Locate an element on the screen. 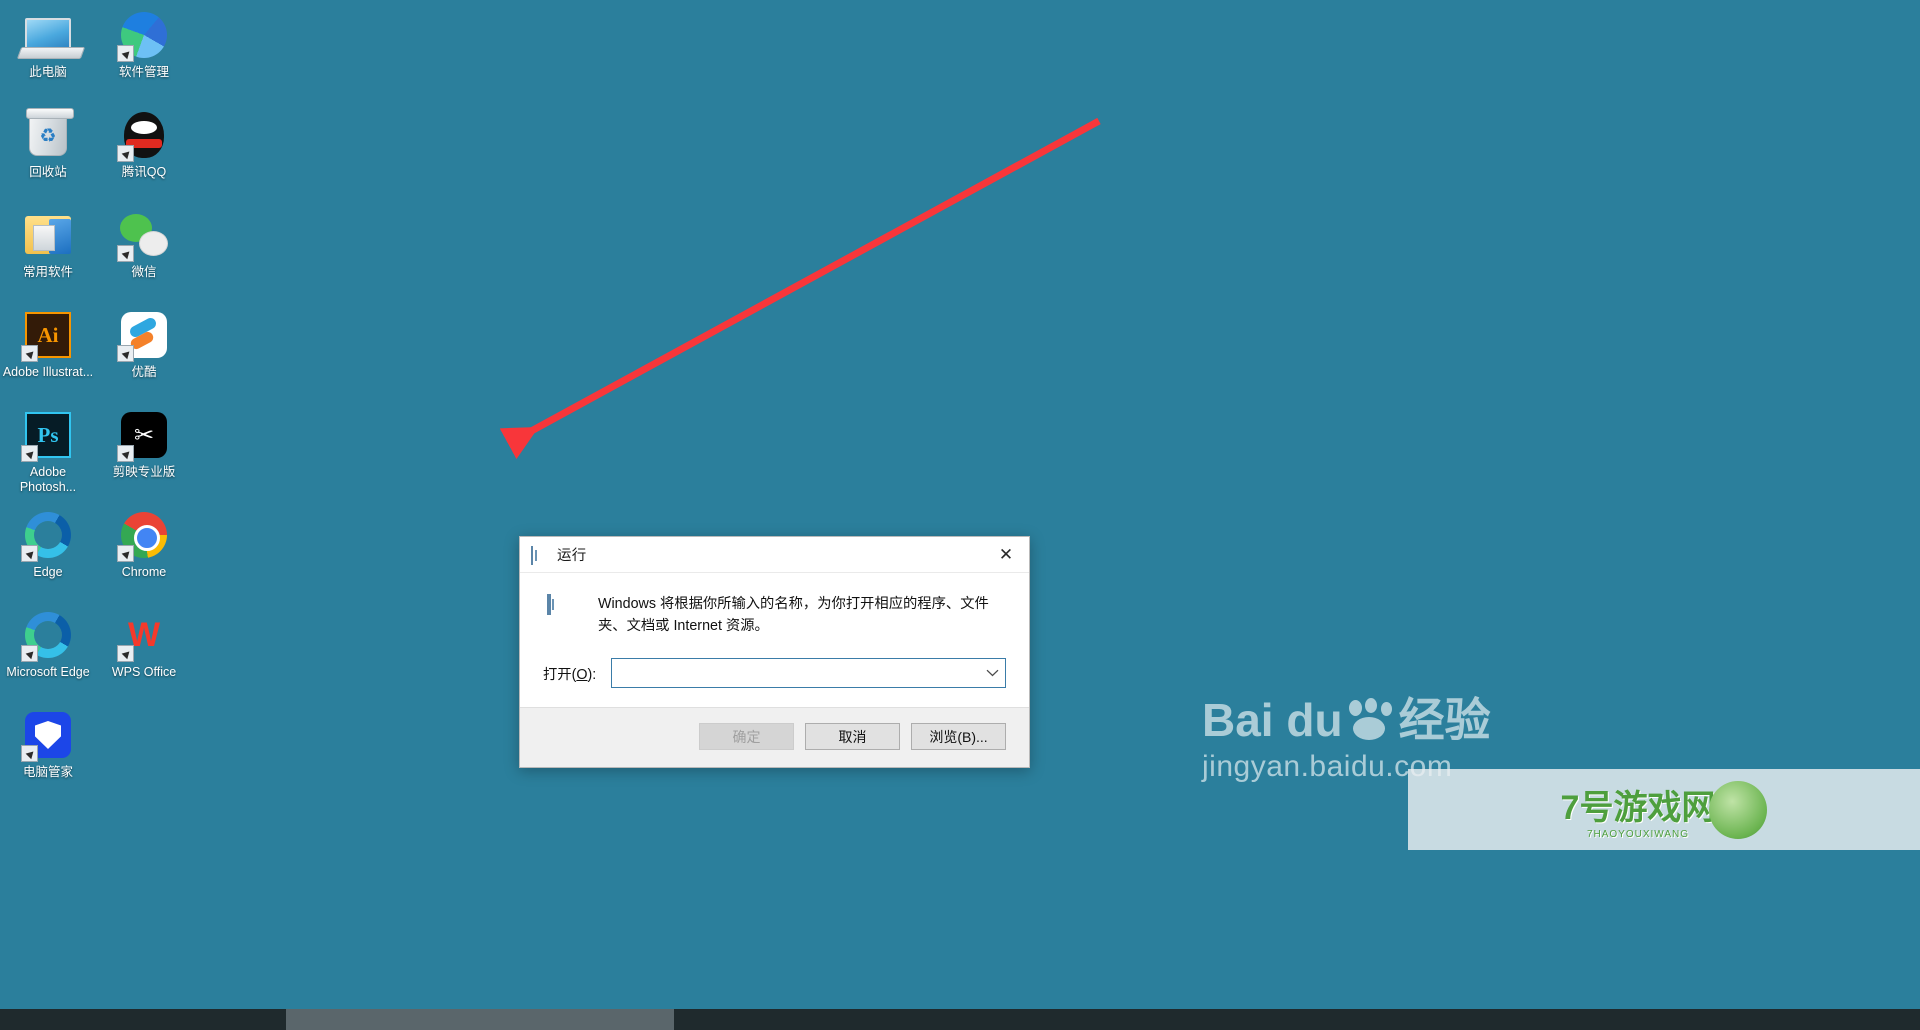 This screenshot has height=1030, width=1920. adobe-illustrator-icon: Ai is located at coordinates (47, 336).